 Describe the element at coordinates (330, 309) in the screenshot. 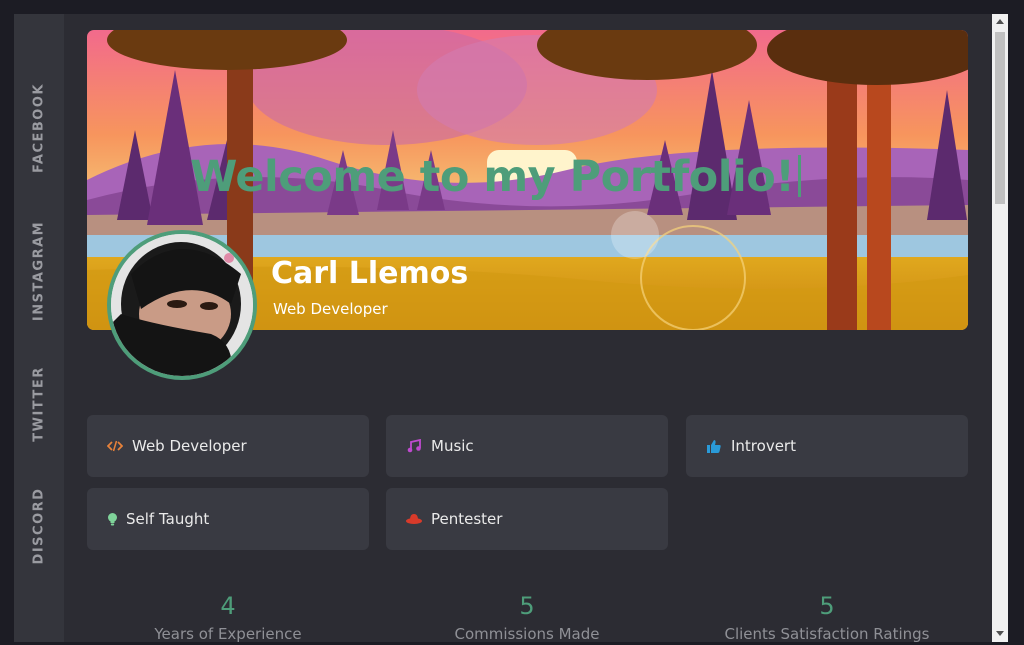

I see `profile-role: Web Developer` at that location.